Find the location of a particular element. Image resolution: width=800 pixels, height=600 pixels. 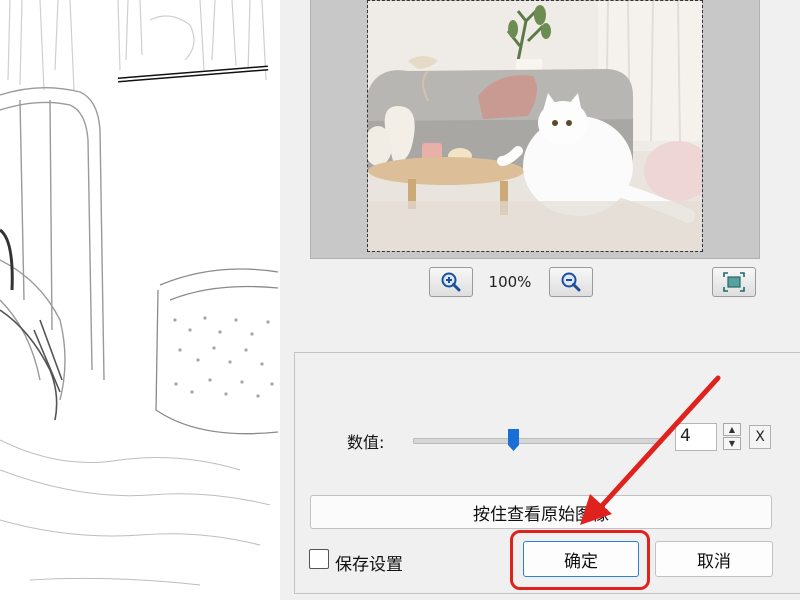

ok-button: 确定 is located at coordinates (581, 559).